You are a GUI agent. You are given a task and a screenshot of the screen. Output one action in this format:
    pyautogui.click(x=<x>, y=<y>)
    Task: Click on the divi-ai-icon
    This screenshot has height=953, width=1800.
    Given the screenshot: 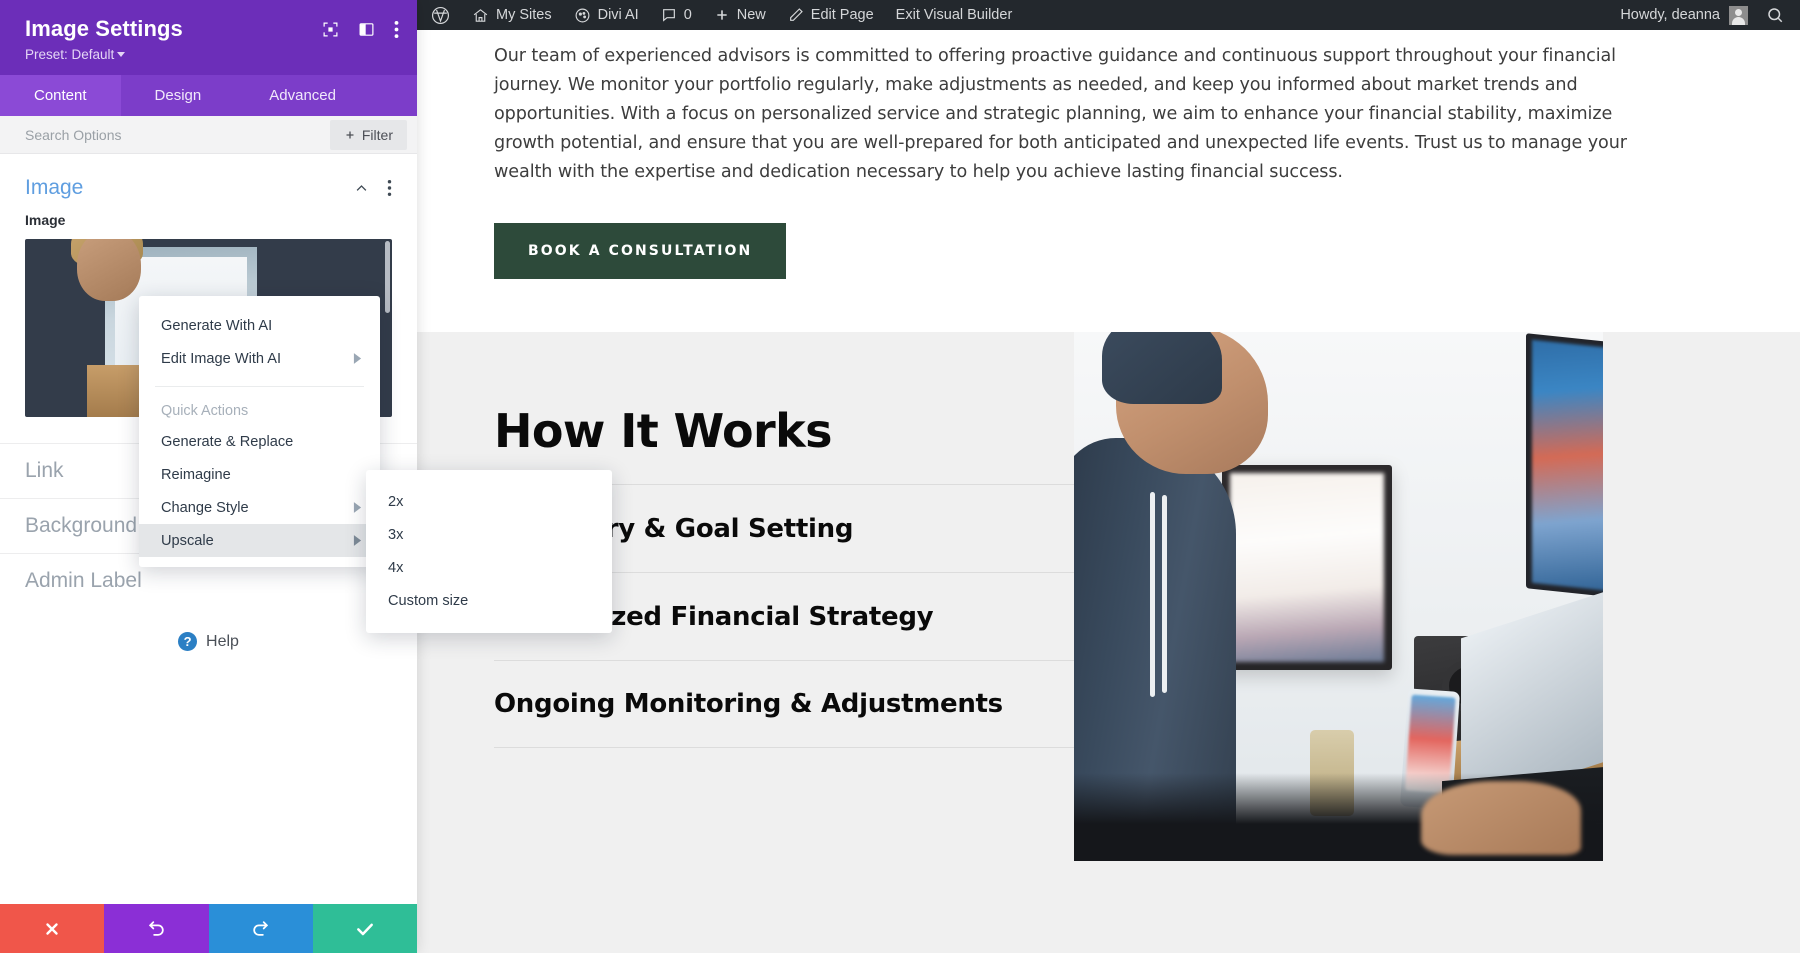 What is the action you would take?
    pyautogui.click(x=582, y=15)
    